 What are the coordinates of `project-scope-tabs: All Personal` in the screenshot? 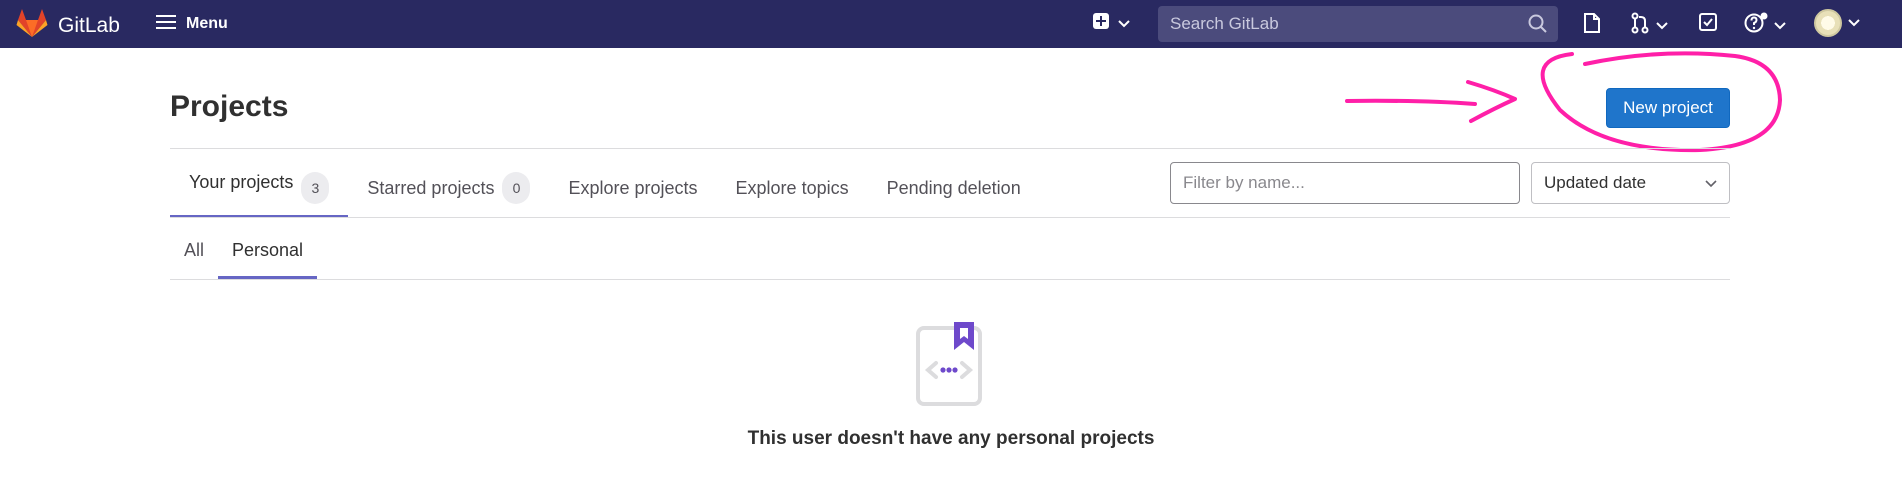 It's located at (244, 254).